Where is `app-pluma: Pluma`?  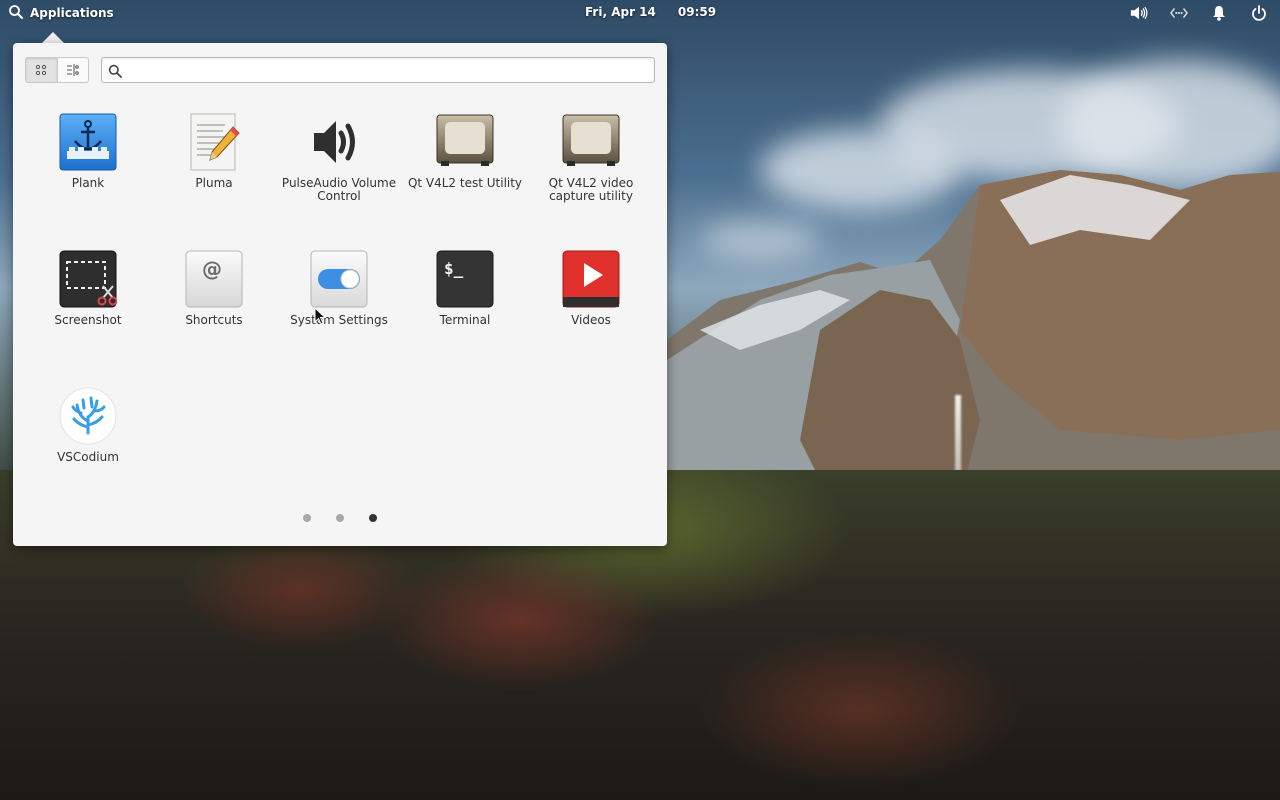
app-pluma: Pluma is located at coordinates (214, 151).